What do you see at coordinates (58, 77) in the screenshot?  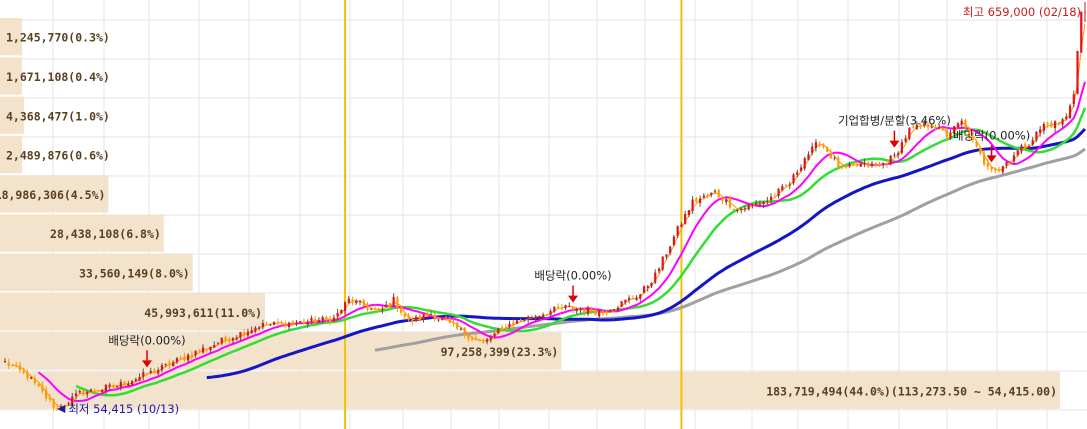 I see `volume-label-1: 1,671,108(0.4%)` at bounding box center [58, 77].